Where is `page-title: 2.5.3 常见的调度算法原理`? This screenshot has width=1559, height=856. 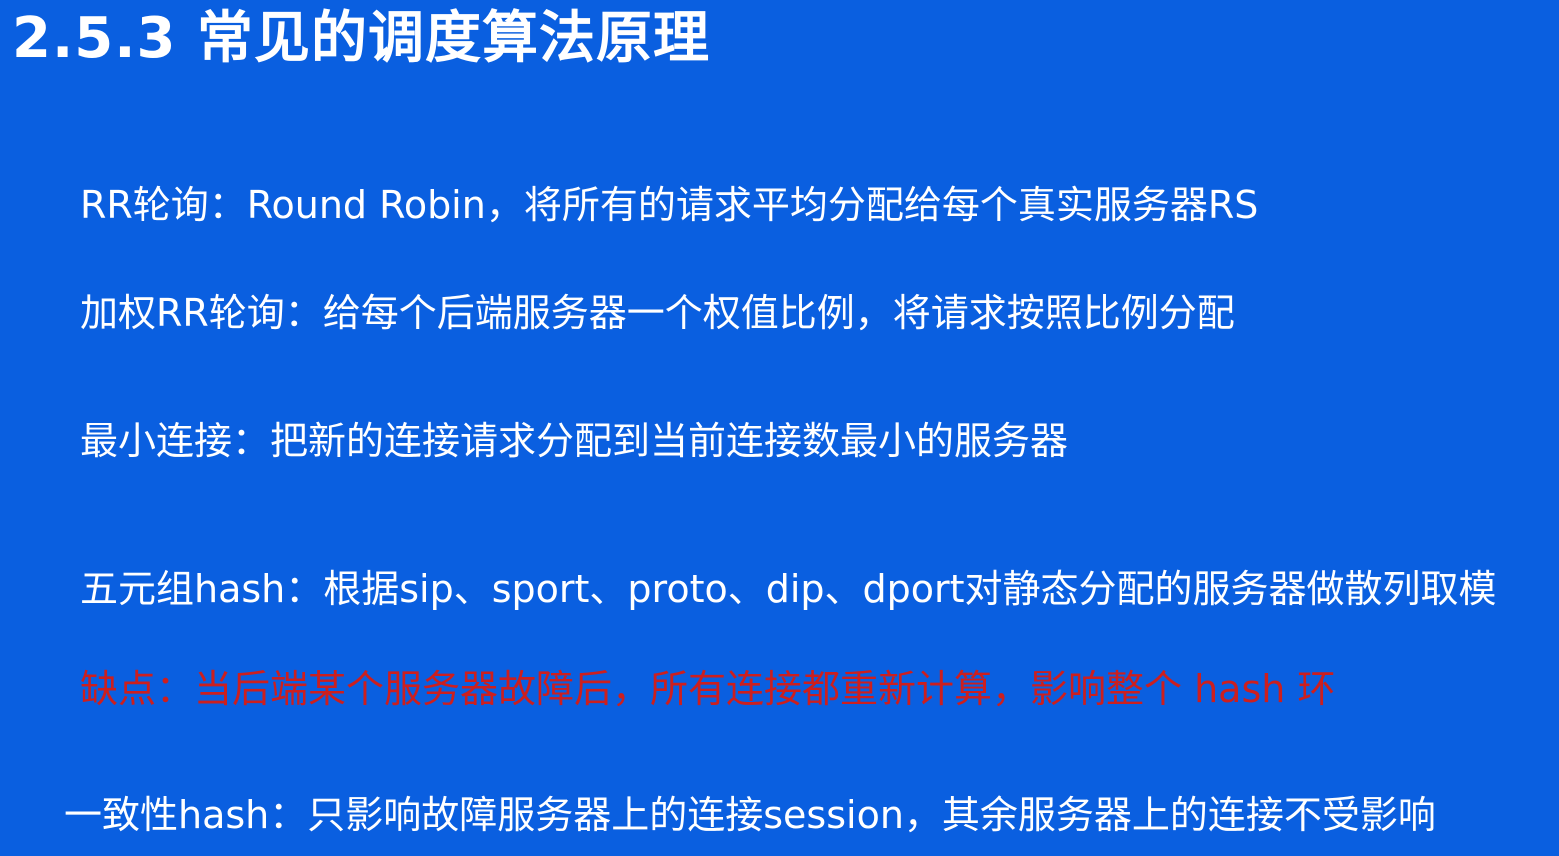
page-title: 2.5.3 常见的调度算法原理 is located at coordinates (361, 38).